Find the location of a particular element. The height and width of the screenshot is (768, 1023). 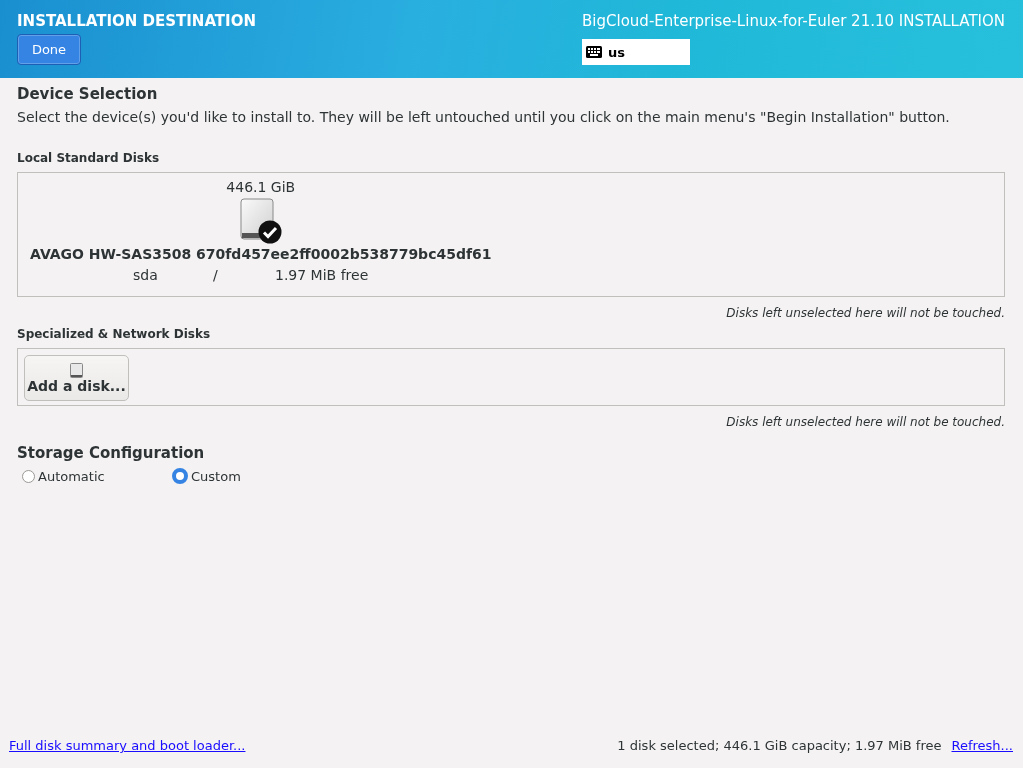

disk-mount-point: / is located at coordinates (216, 275).